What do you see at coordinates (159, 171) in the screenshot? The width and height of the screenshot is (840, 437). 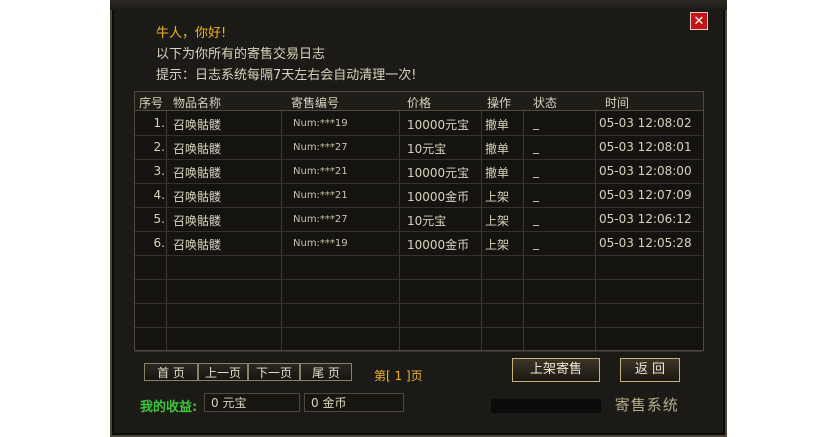 I see `row-index: 3.` at bounding box center [159, 171].